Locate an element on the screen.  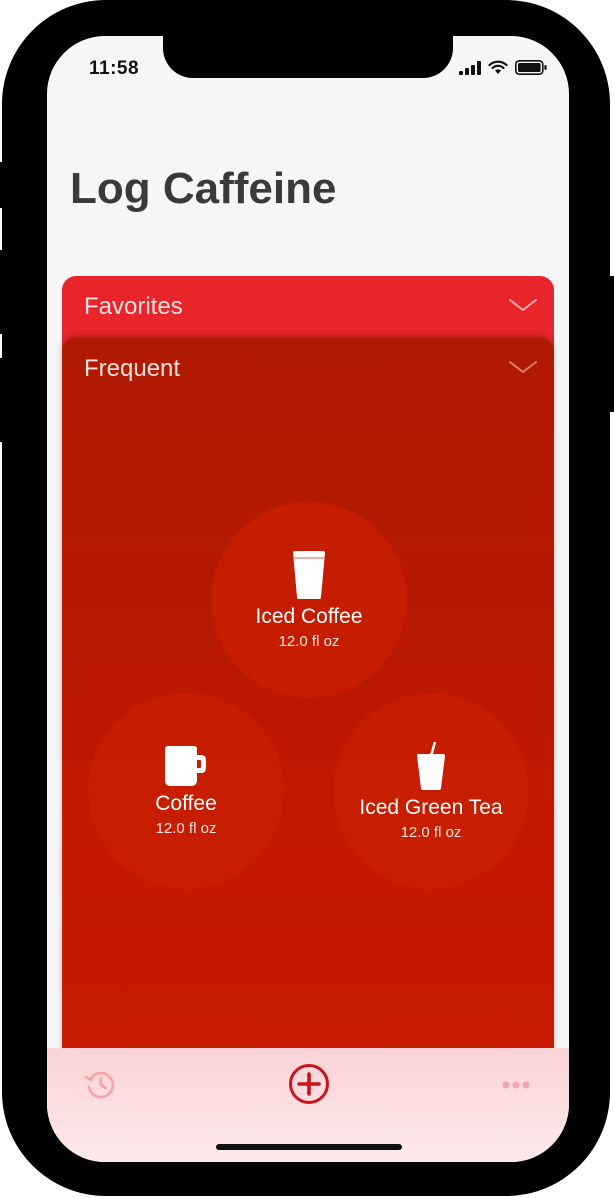
cup-icon is located at coordinates (309, 574).